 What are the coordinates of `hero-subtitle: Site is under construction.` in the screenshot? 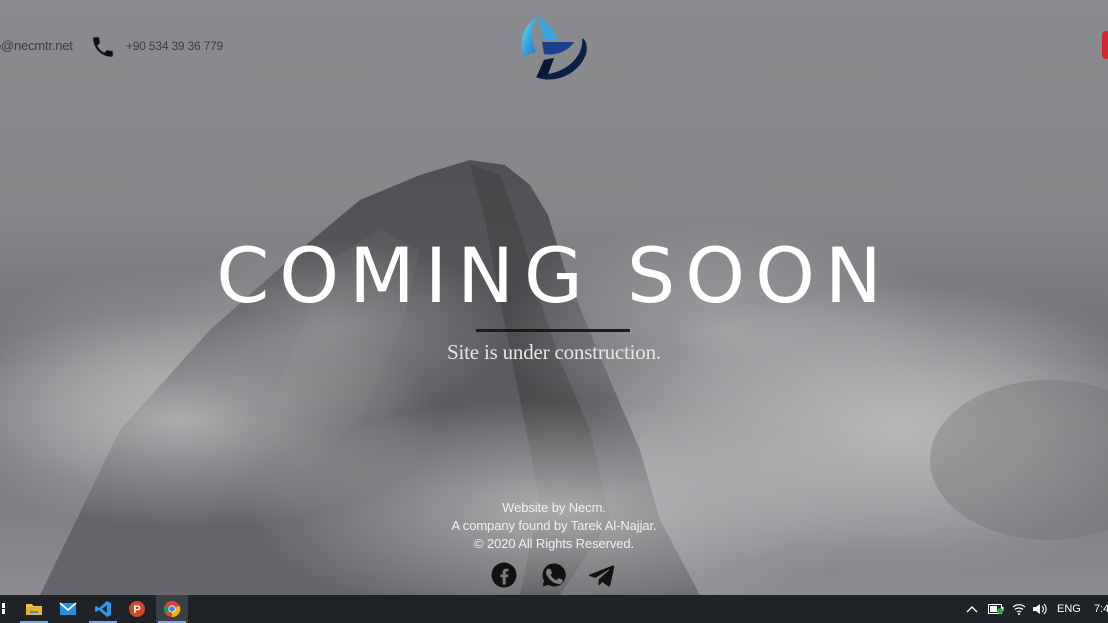 It's located at (554, 352).